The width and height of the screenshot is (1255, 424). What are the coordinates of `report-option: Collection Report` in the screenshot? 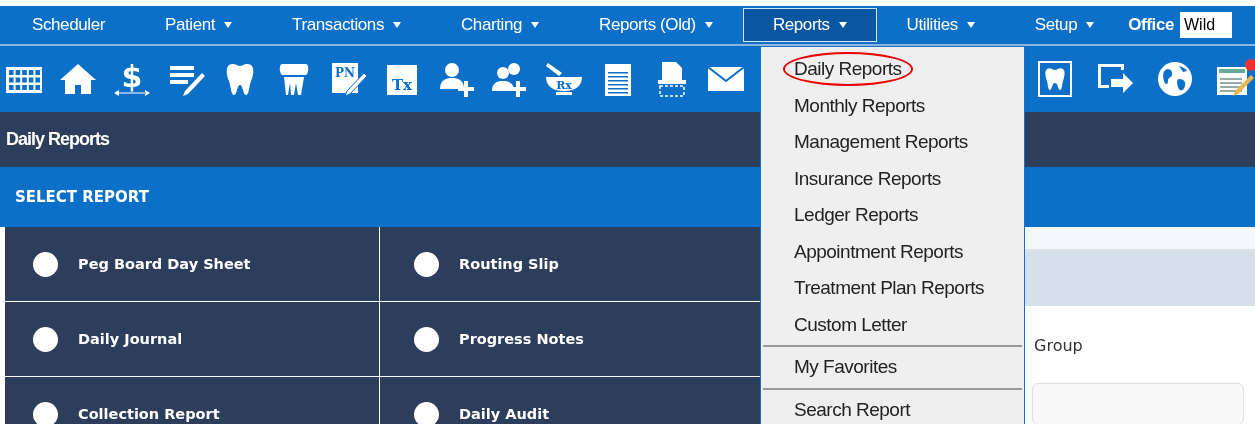 It's located at (192, 400).